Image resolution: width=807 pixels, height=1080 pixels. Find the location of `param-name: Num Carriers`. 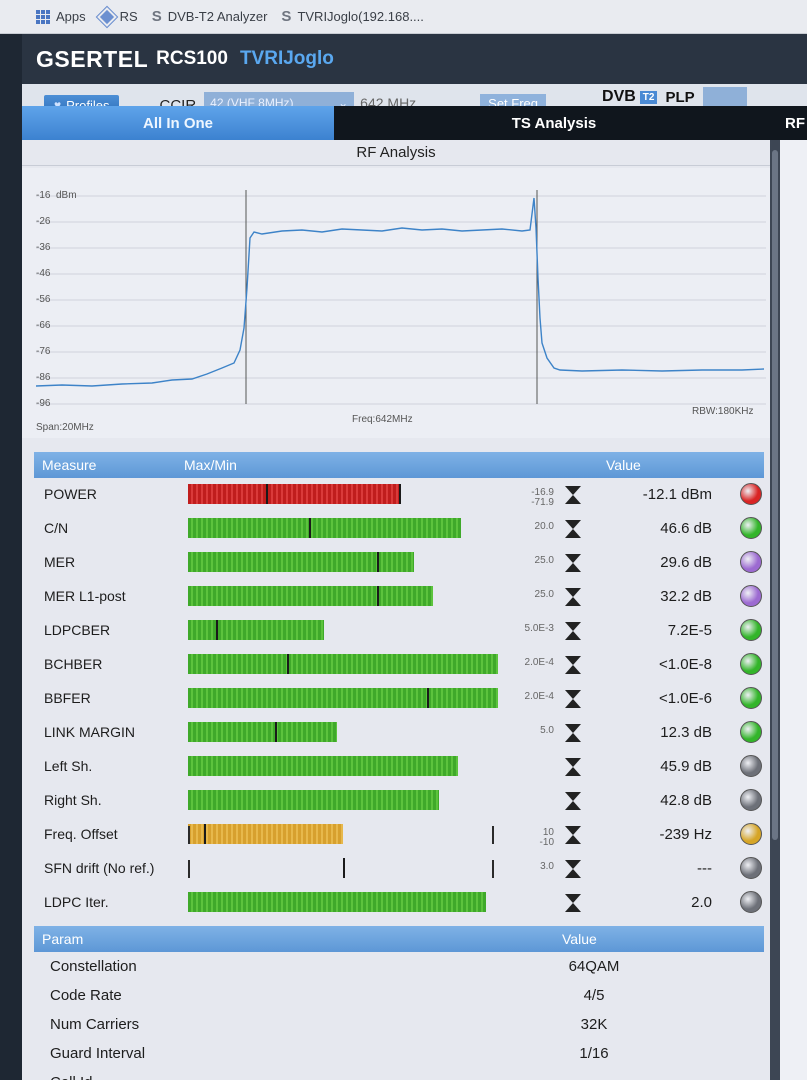

param-name: Num Carriers is located at coordinates (95, 1024).